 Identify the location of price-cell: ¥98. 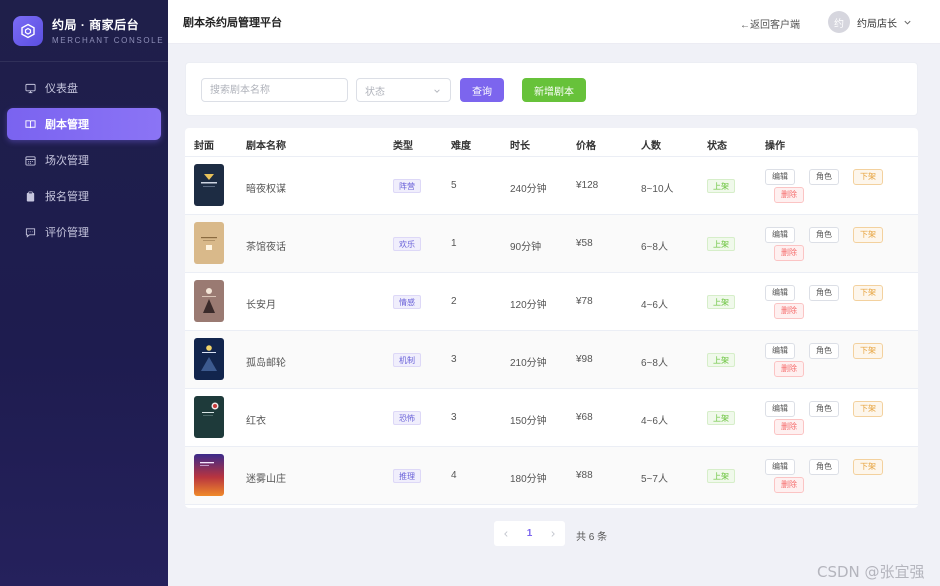
(584, 359).